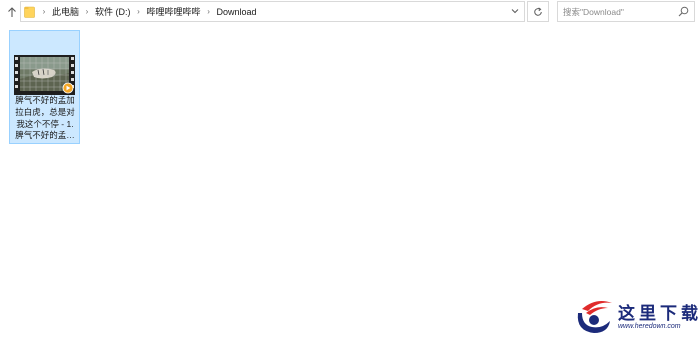 The image size is (700, 339). Describe the element at coordinates (683, 11) in the screenshot. I see `search-icon` at that location.